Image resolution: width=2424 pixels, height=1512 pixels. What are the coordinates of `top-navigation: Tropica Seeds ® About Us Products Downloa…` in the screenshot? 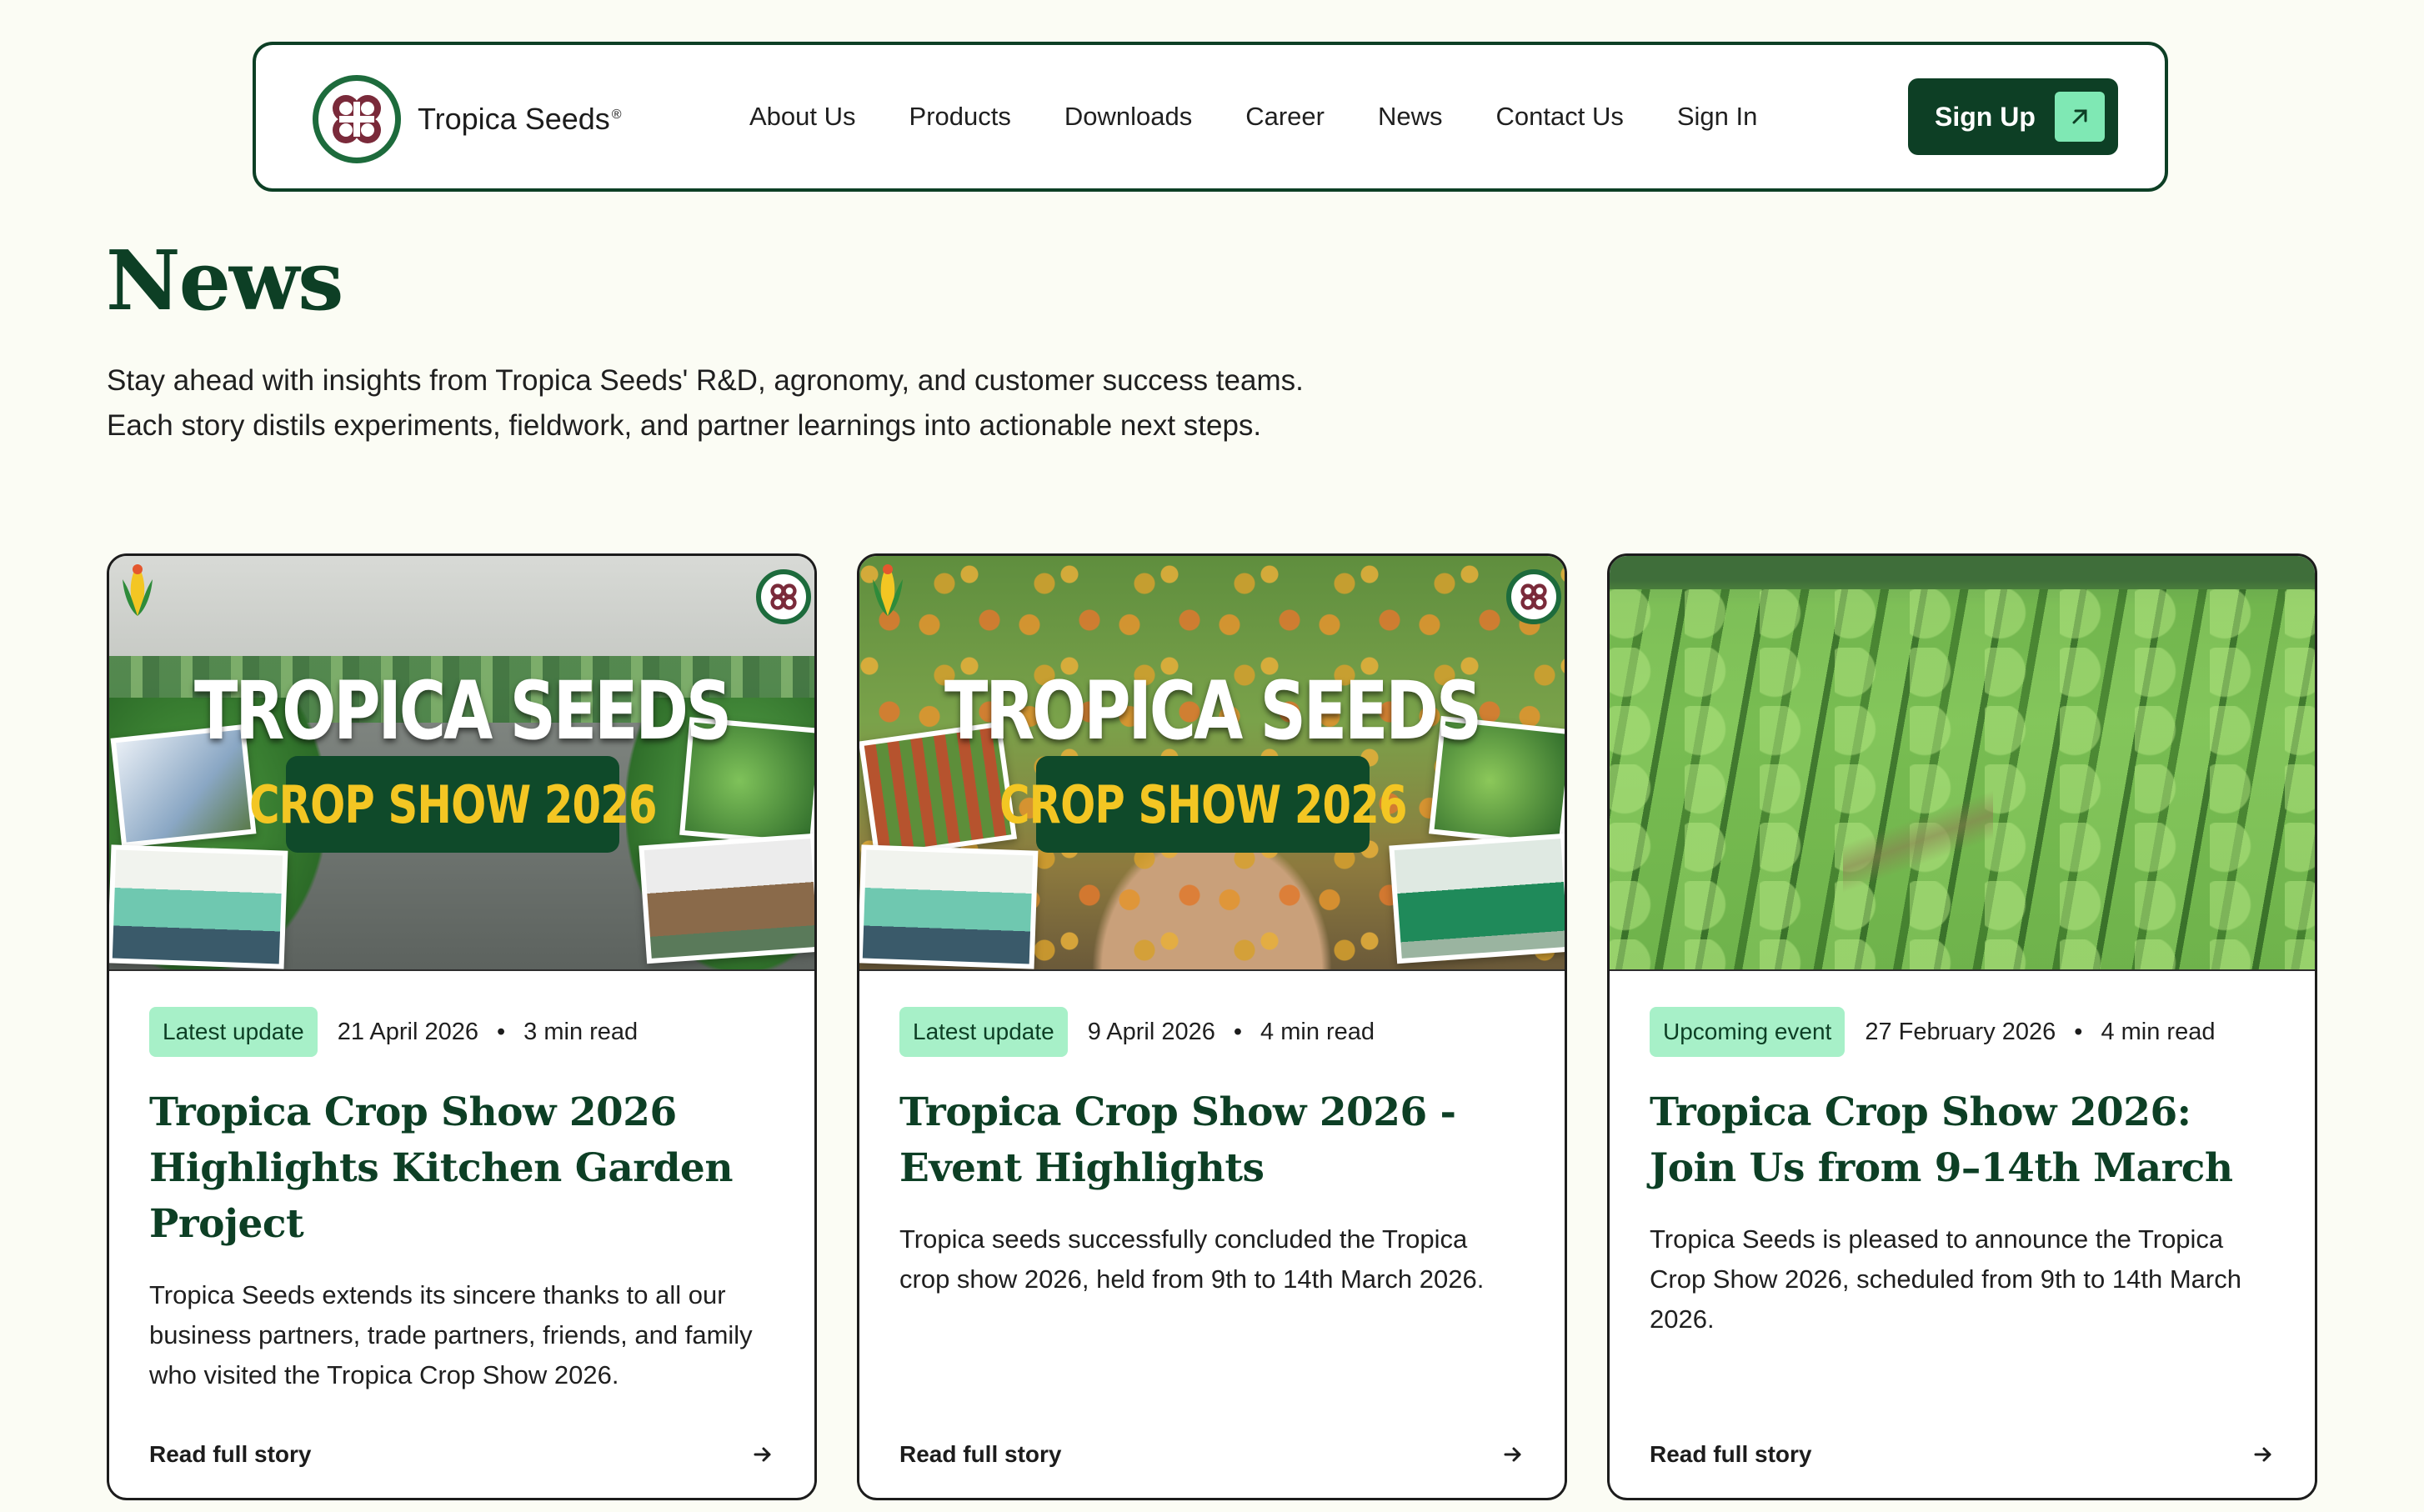 It's located at (1210, 117).